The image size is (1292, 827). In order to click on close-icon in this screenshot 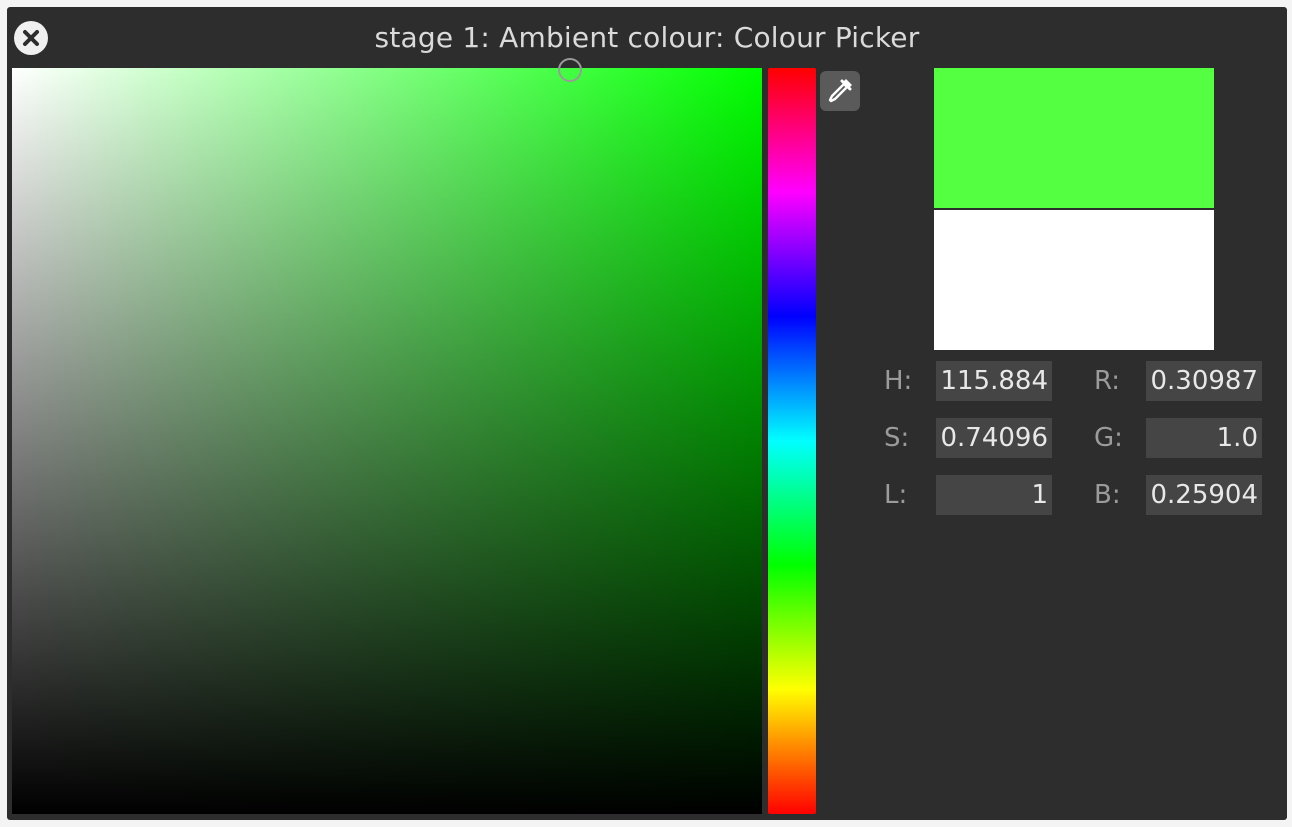, I will do `click(31, 38)`.